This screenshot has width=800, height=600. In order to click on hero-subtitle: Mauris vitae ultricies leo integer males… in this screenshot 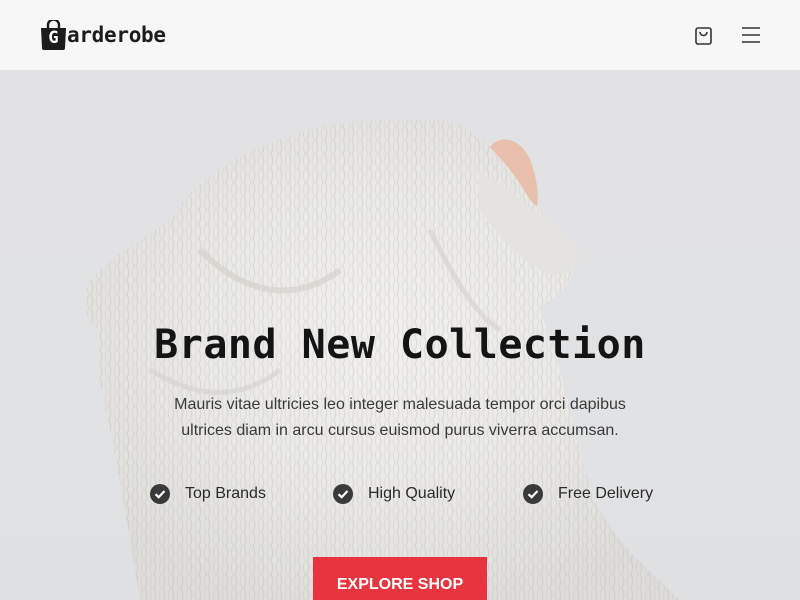, I will do `click(400, 417)`.